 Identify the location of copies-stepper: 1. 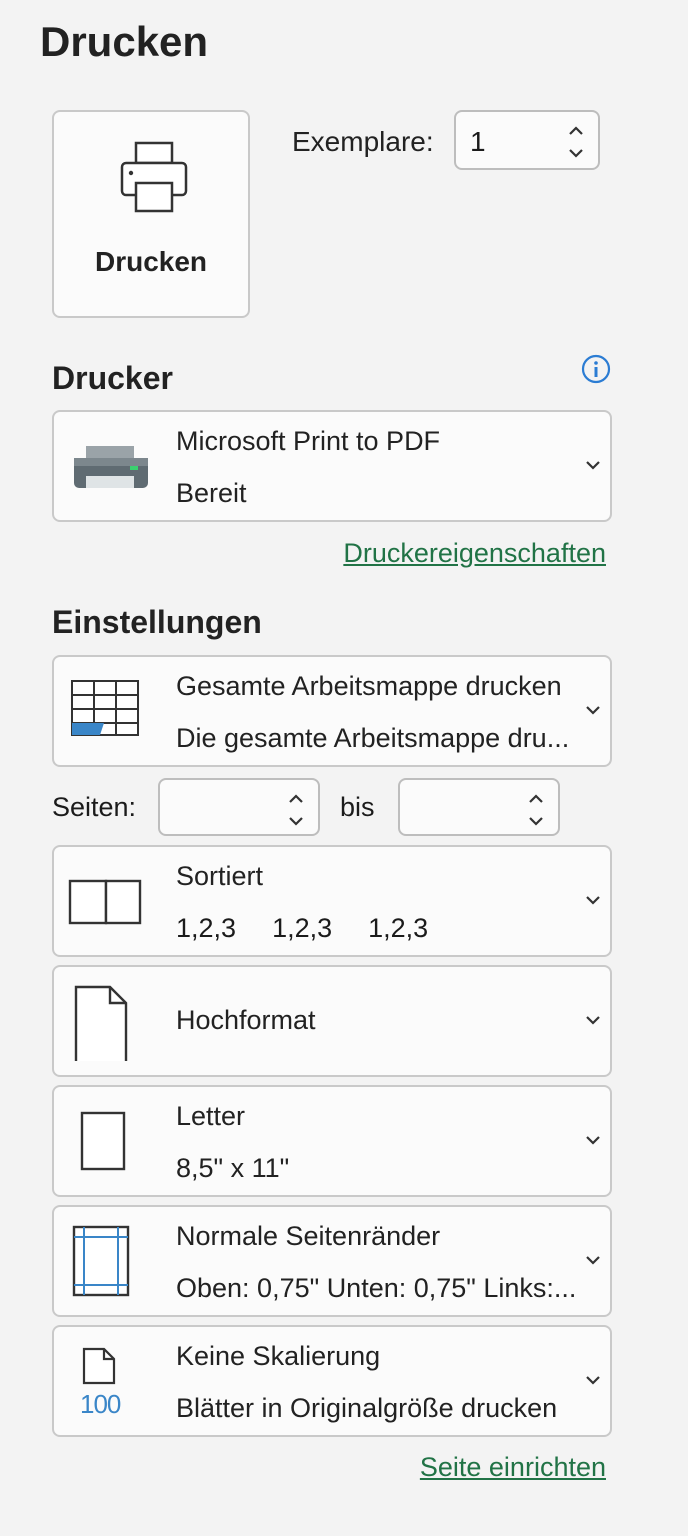
(527, 140).